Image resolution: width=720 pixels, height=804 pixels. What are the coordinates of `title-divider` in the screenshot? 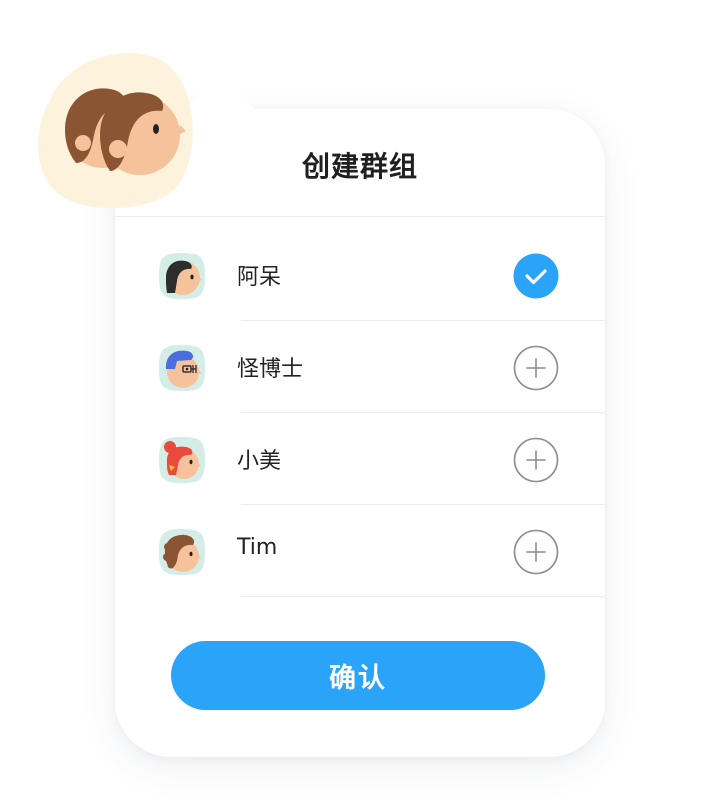 It's located at (360, 216).